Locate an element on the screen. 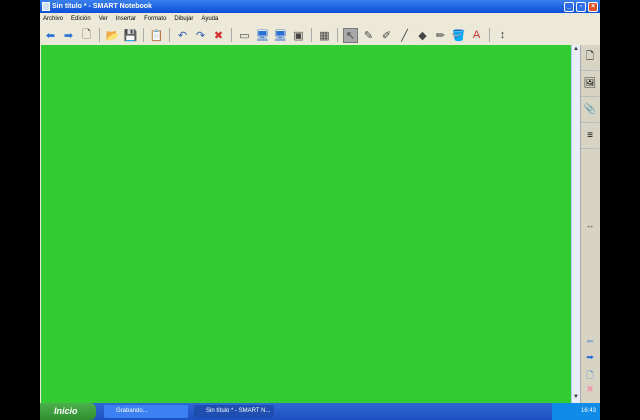 The height and width of the screenshot is (420, 640). attachments-icon: 📎 is located at coordinates (590, 110).